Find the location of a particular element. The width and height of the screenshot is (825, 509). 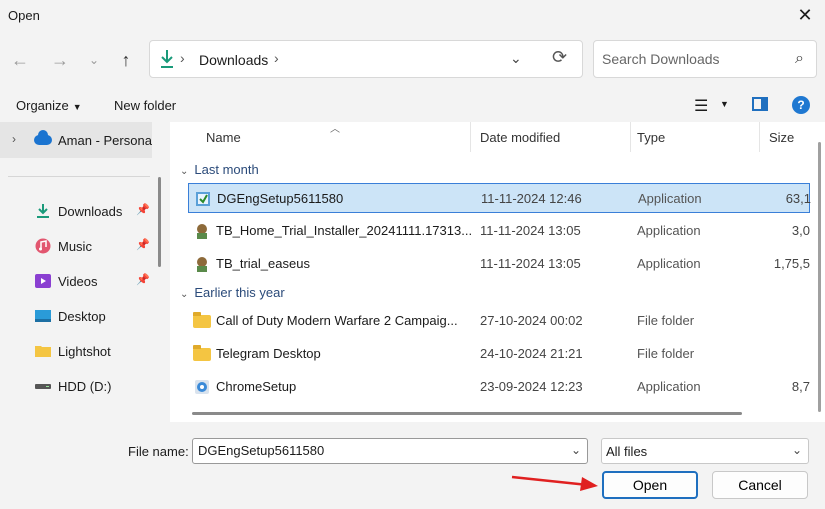

open-button: Open is located at coordinates (650, 485).